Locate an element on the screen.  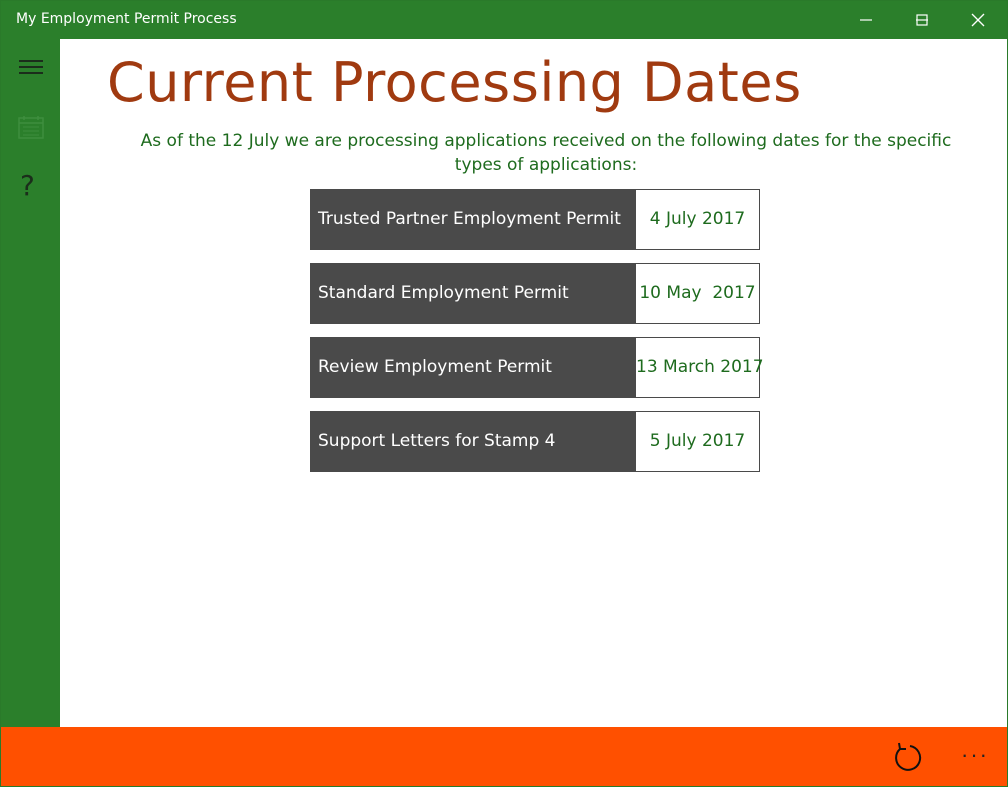
permit-name: Review Employment Permit is located at coordinates (473, 367).